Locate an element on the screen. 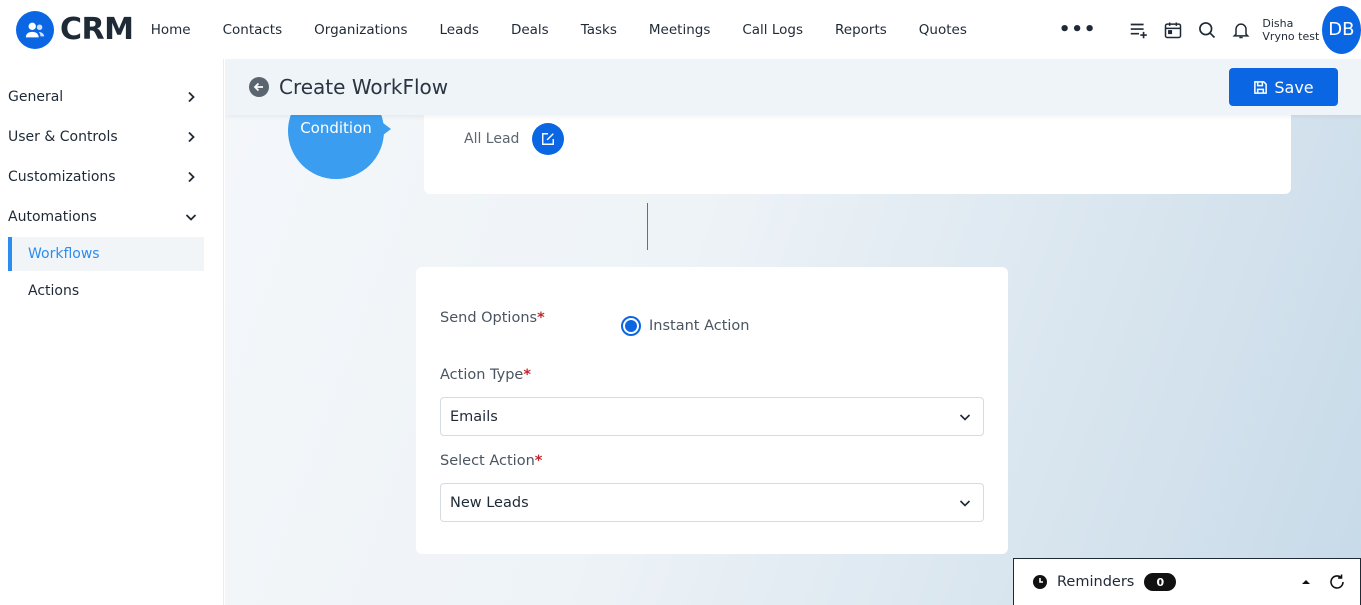 This screenshot has height=605, width=1361. sidebar-item-label: Customizations is located at coordinates (62, 177).